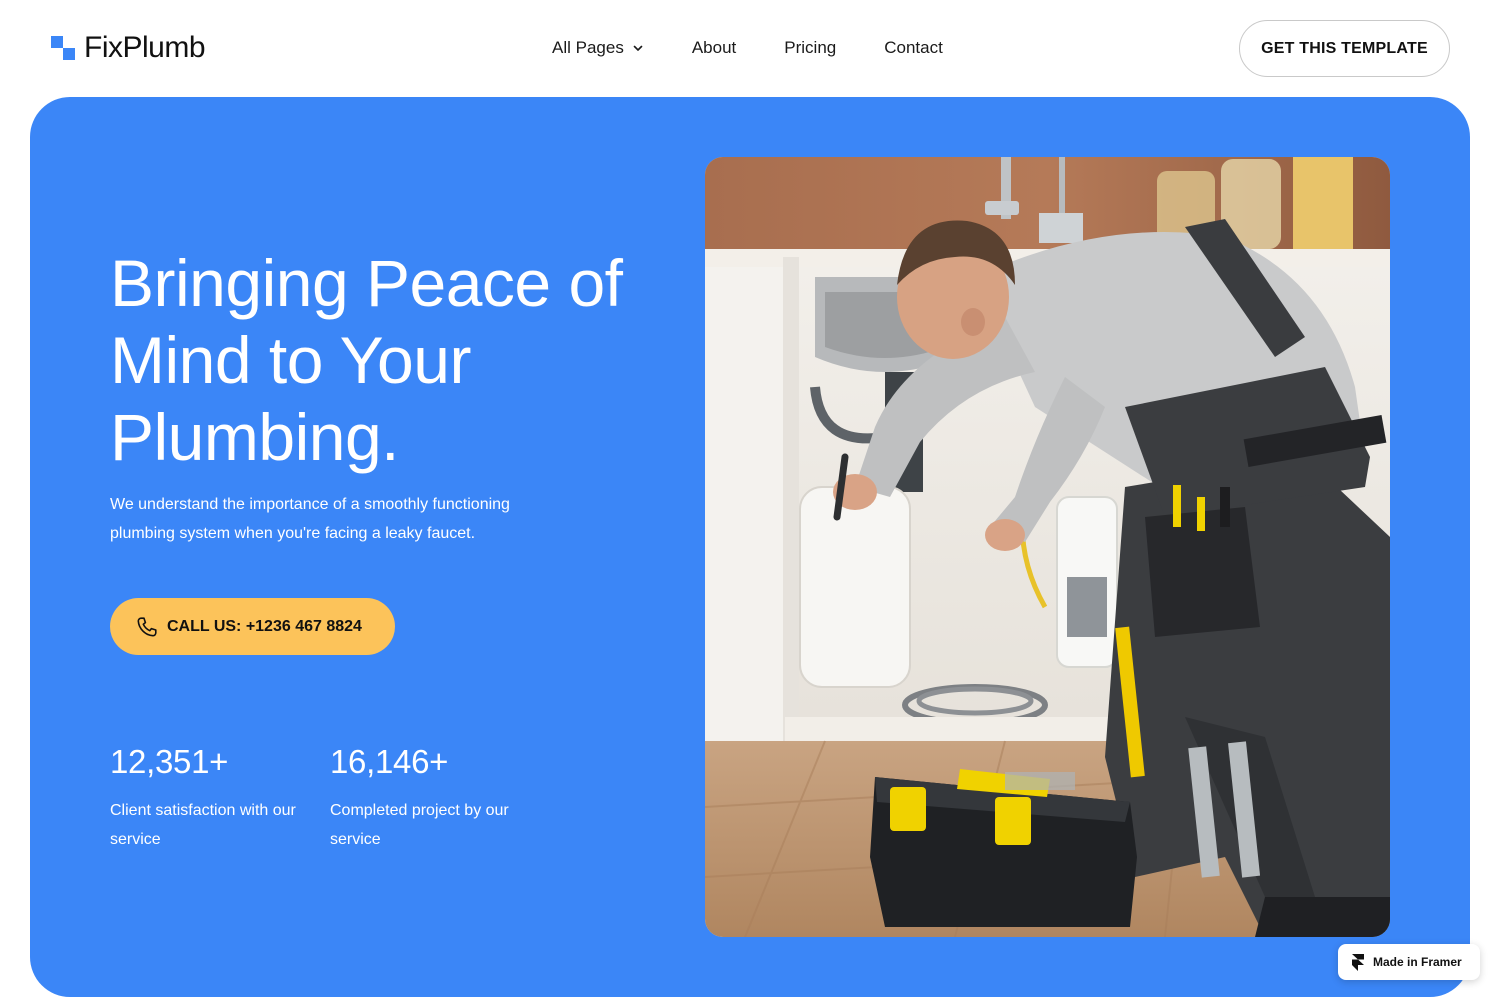  I want to click on nav-item-about: About, so click(714, 48).